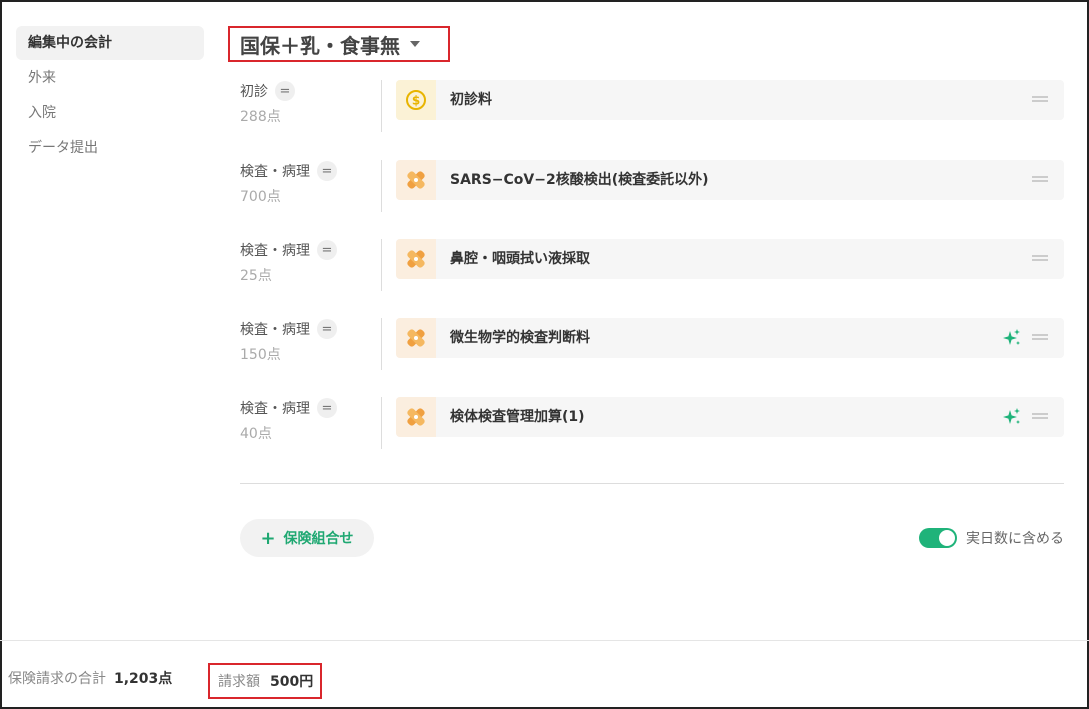 The height and width of the screenshot is (709, 1089). I want to click on claim-amount: 請求額 500円, so click(265, 681).